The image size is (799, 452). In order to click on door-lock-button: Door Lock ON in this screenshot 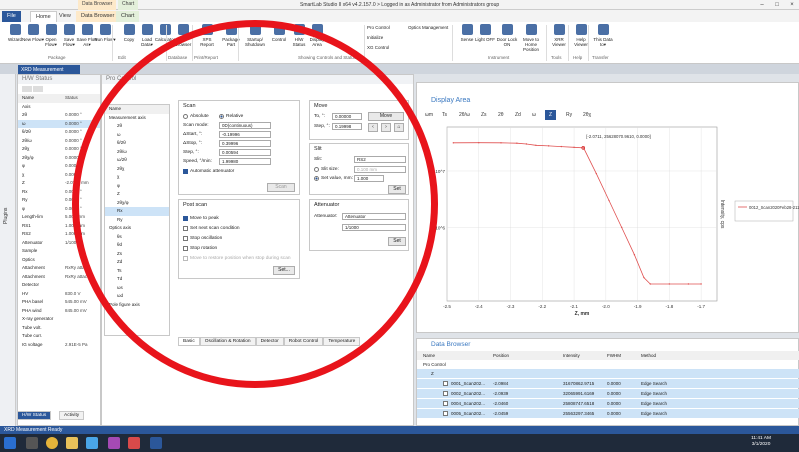, I will do `click(507, 35)`.